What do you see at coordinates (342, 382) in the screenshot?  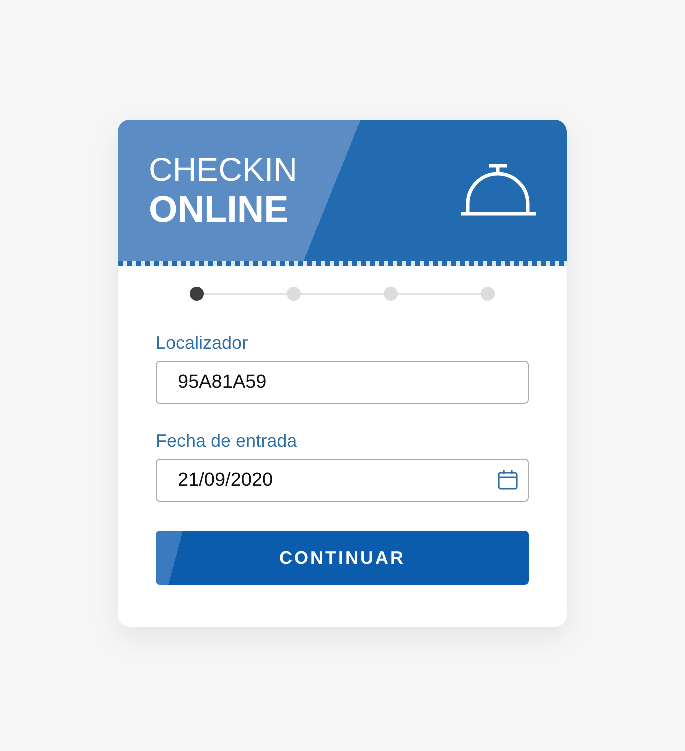 I see `input-field: 95A81A59` at bounding box center [342, 382].